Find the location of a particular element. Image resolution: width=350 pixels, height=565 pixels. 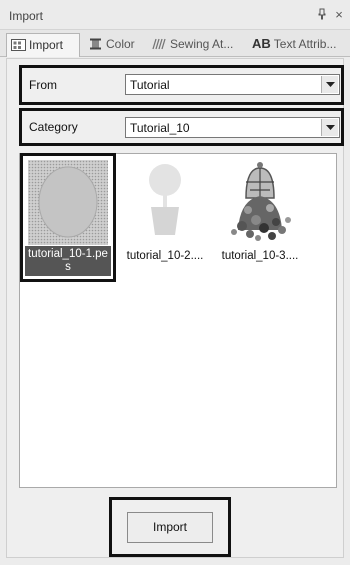

color-tab-icon is located at coordinates (95, 42).